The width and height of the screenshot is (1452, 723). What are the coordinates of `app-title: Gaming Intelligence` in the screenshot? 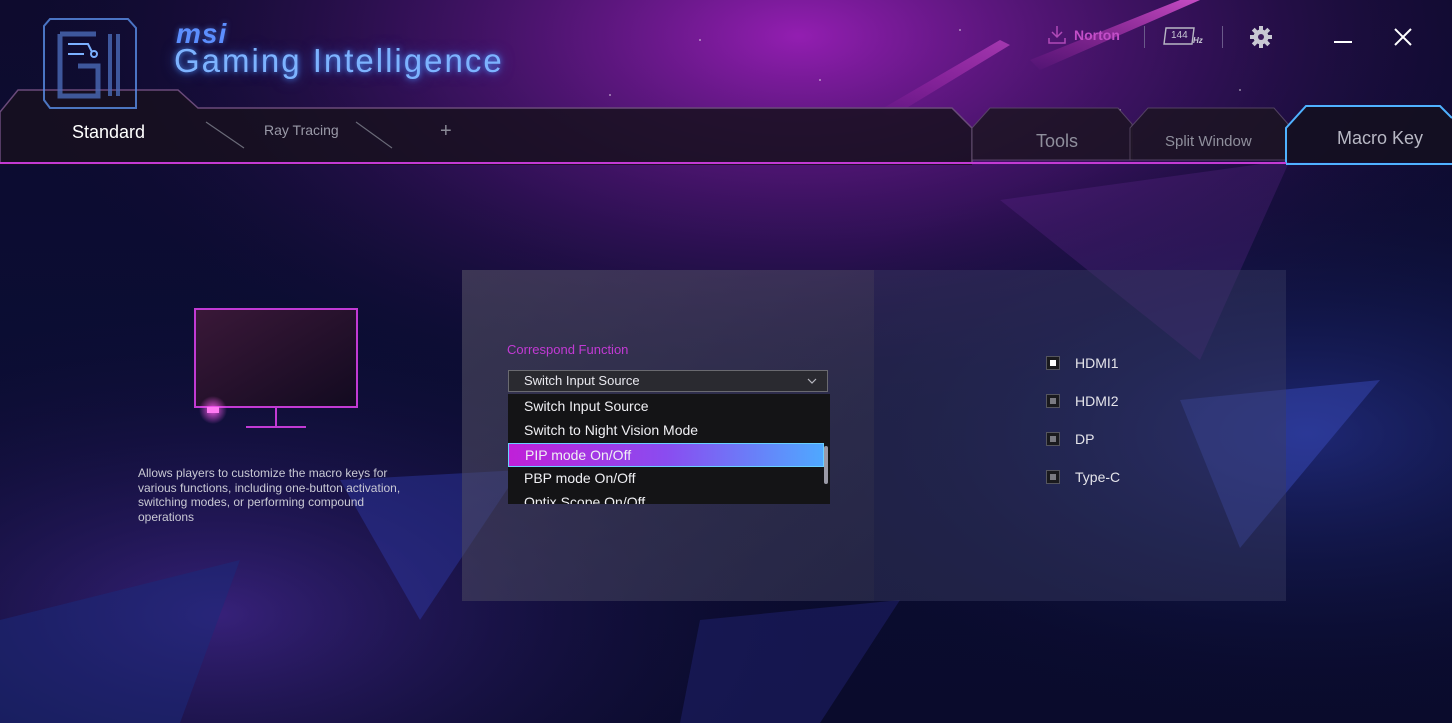 It's located at (339, 60).